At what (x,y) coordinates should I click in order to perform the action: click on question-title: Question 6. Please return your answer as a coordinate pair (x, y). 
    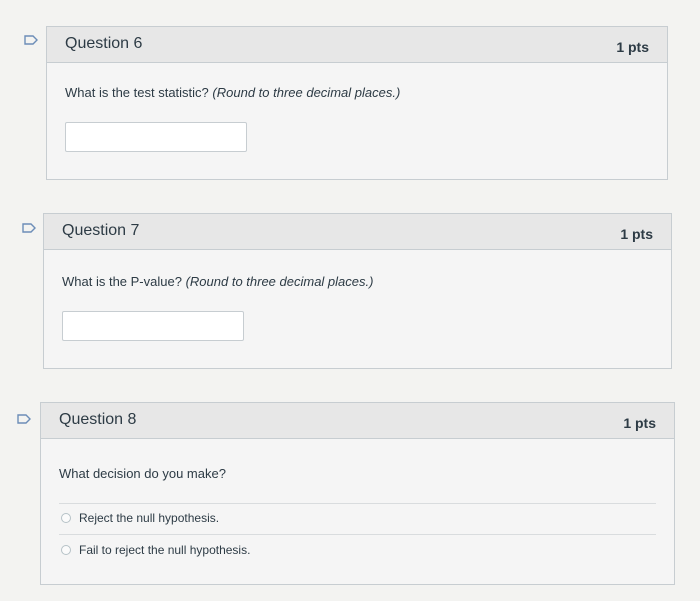
    Looking at the image, I should click on (104, 43).